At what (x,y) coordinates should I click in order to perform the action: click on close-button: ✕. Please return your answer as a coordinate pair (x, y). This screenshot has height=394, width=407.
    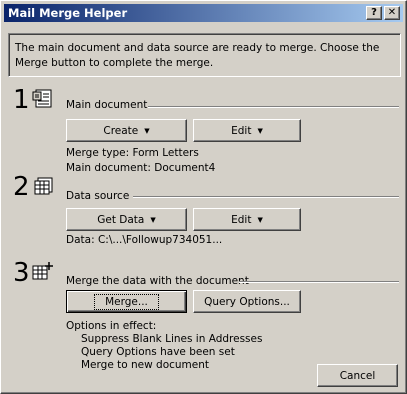
    Looking at the image, I should click on (392, 13).